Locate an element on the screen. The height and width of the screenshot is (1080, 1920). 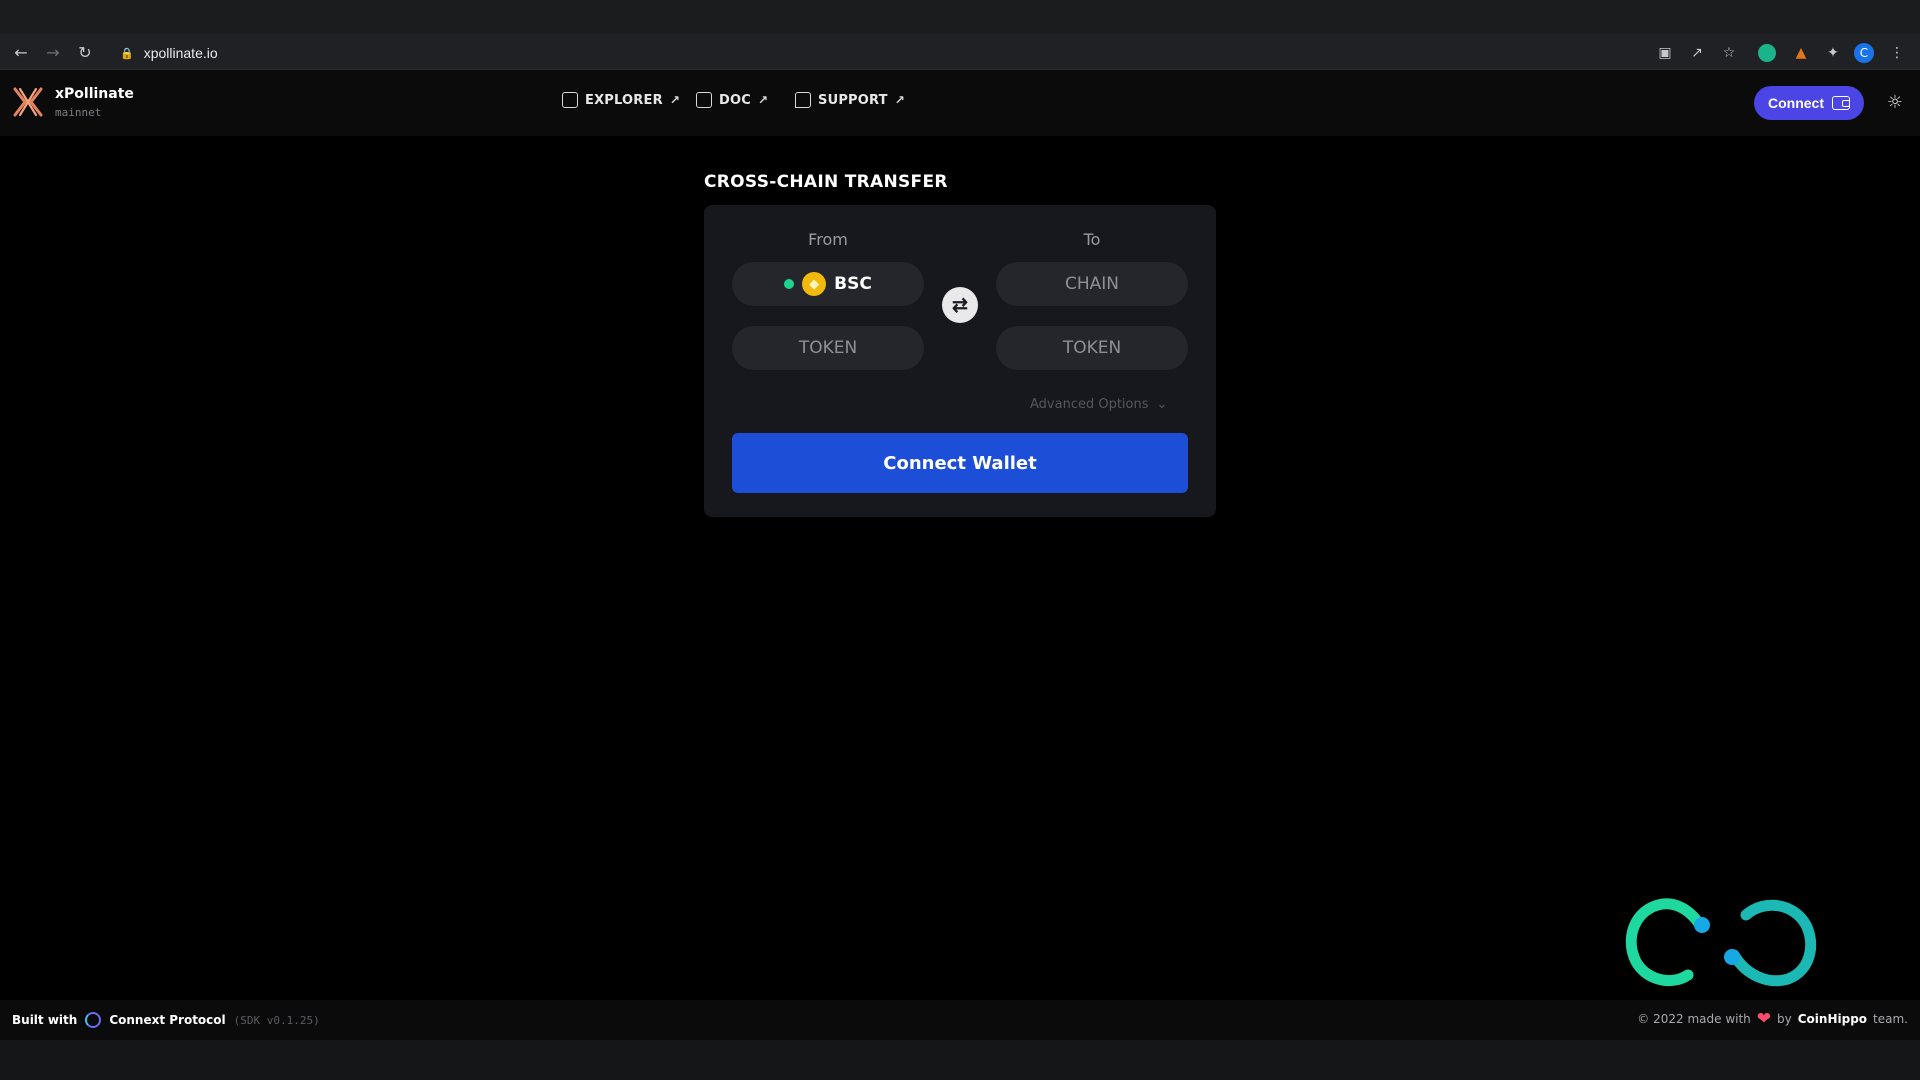
address-bar: 🔒 xpollinate.io is located at coordinates (872, 53).